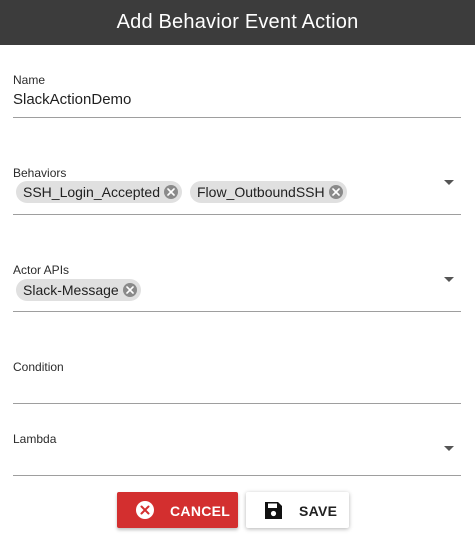  Describe the element at coordinates (237, 311) in the screenshot. I see `actor-apis-underline` at that location.